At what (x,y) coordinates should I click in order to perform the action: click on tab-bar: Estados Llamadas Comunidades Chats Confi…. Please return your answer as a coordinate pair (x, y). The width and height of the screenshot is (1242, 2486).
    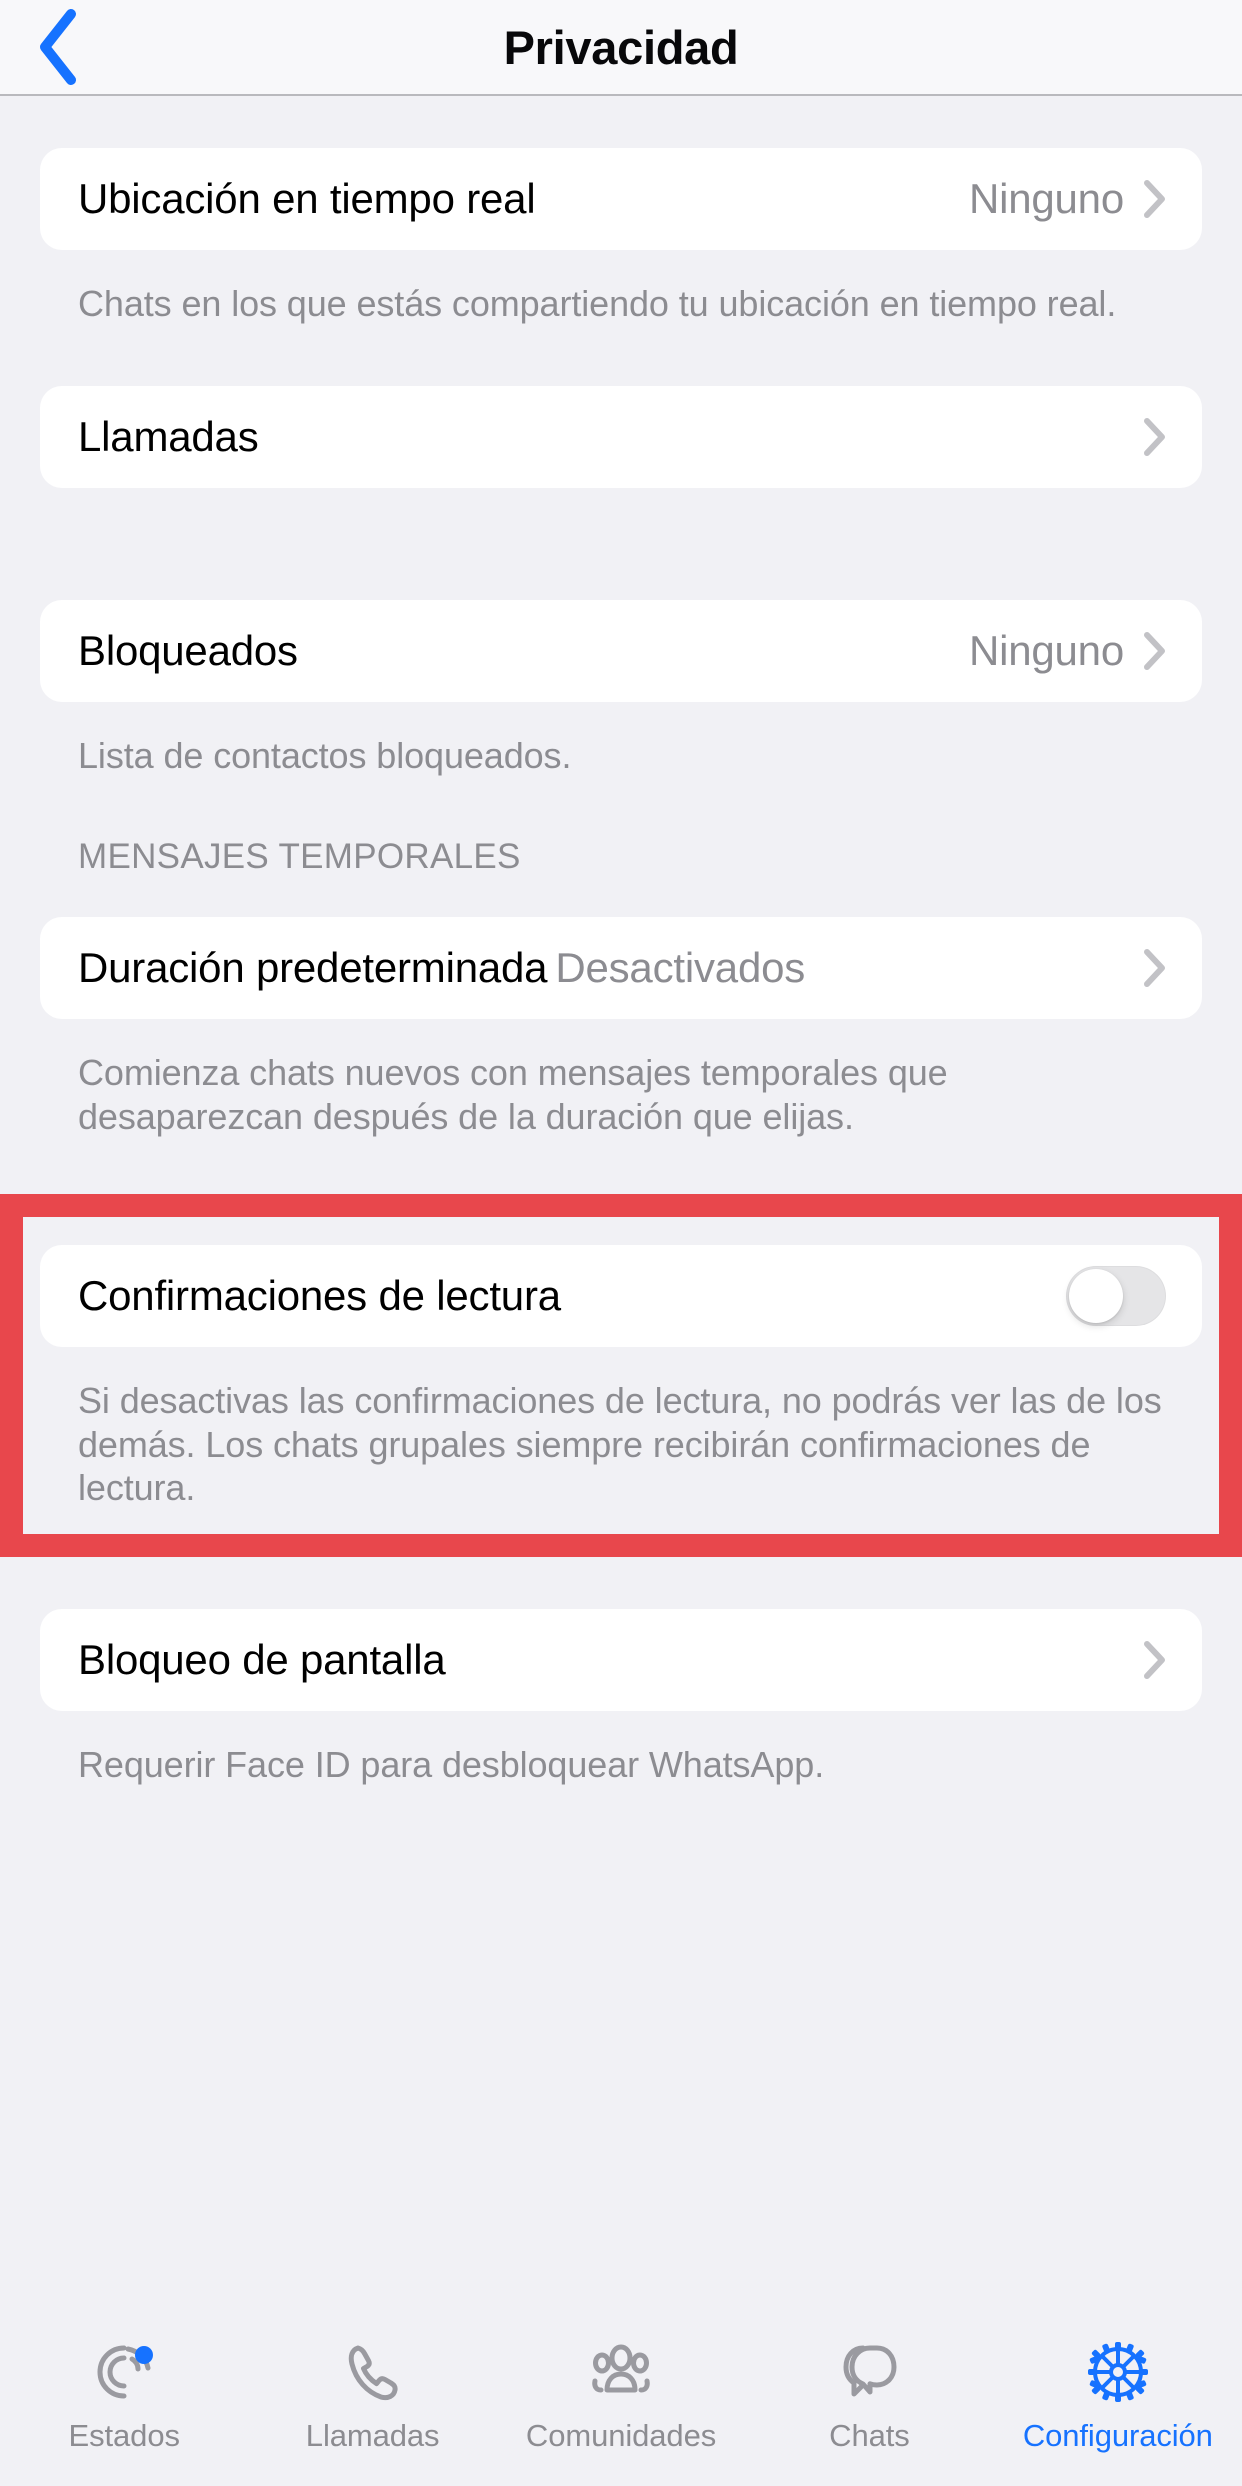
    Looking at the image, I should click on (621, 2398).